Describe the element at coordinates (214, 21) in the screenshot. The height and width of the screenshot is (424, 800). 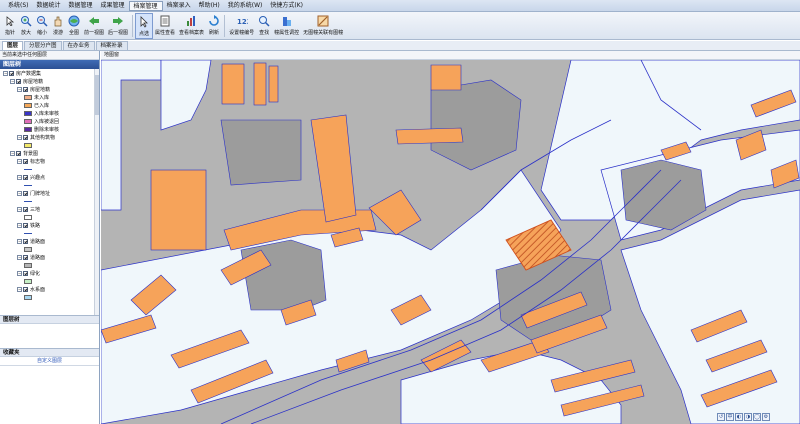
I see `refresh-icon` at that location.